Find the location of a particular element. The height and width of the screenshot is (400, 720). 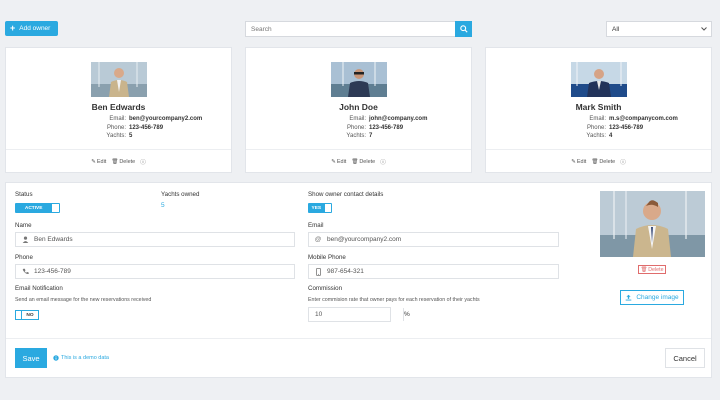

yachts-owned-link: 5 is located at coordinates (163, 205).